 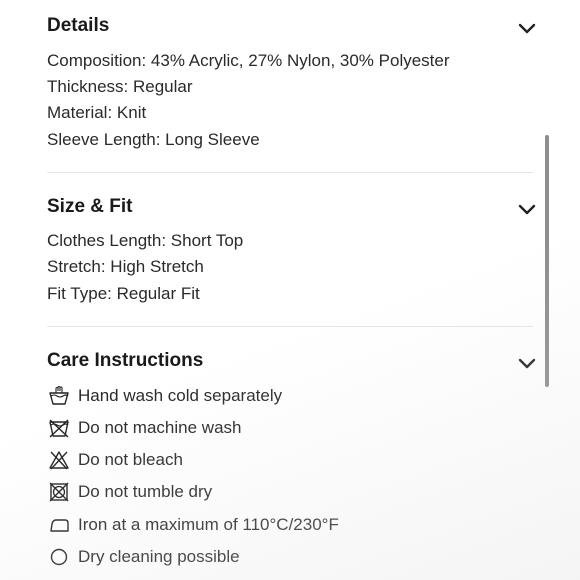 I want to click on care-item-text: Do not bleach, so click(x=130, y=459).